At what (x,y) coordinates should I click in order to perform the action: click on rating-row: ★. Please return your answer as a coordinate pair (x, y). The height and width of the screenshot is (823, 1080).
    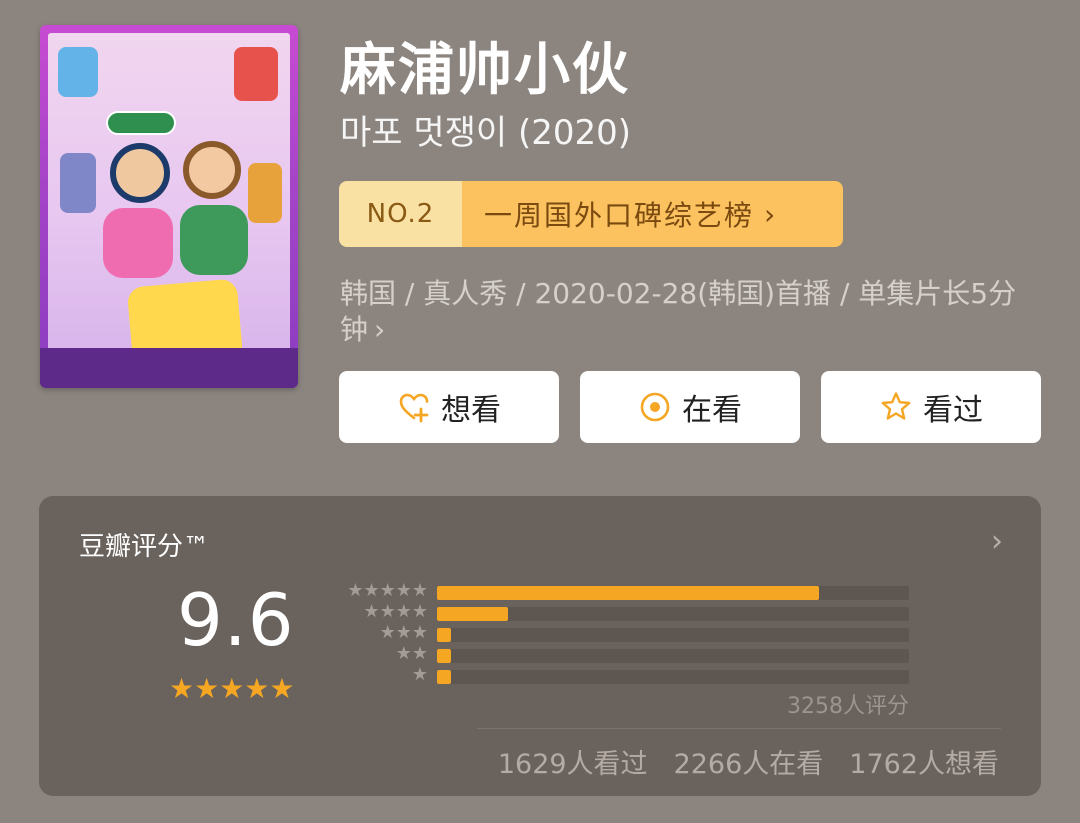
    Looking at the image, I should click on (621, 676).